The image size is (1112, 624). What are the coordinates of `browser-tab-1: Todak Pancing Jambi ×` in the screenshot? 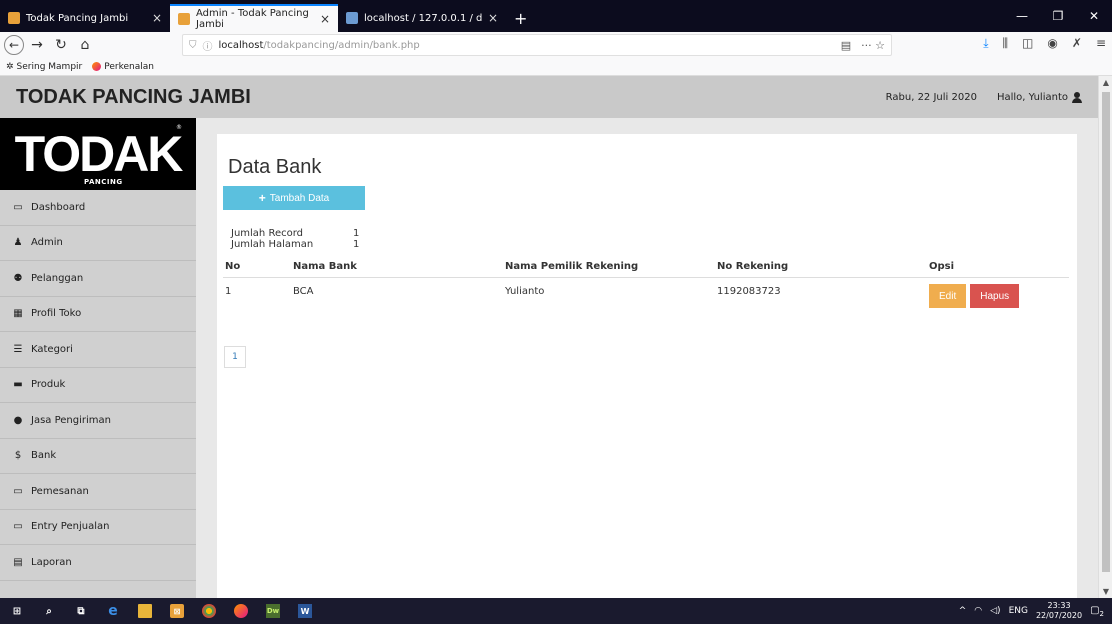 It's located at (85, 18).